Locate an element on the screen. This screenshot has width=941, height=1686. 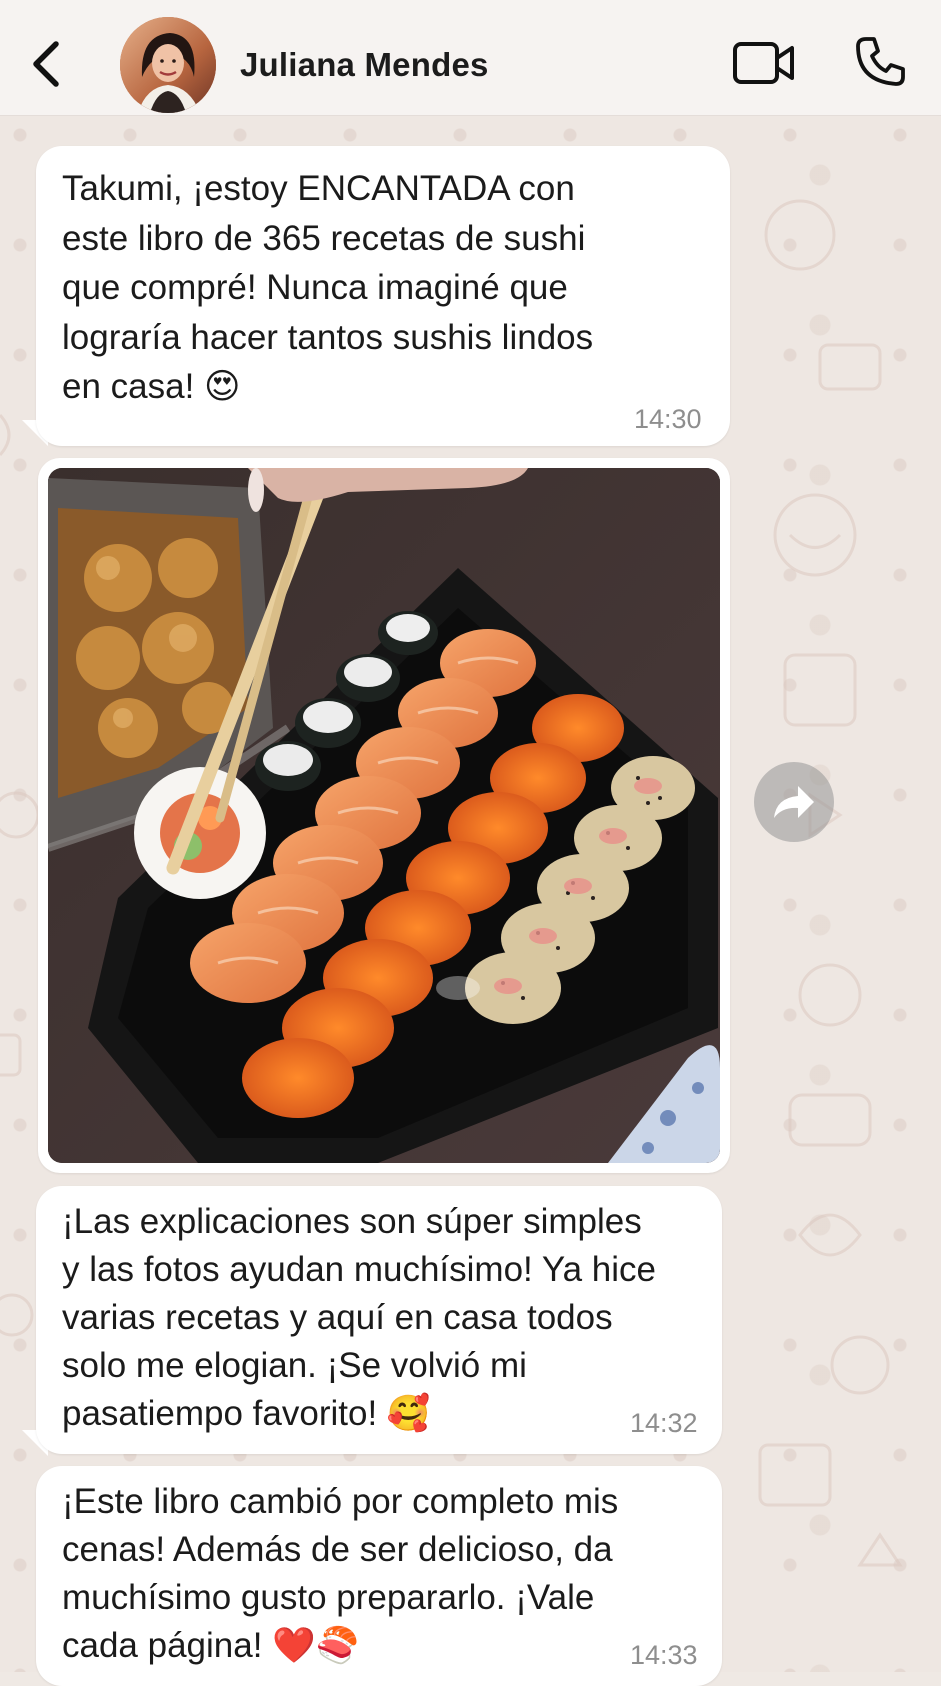
forward-arrow-icon is located at coordinates (794, 802).